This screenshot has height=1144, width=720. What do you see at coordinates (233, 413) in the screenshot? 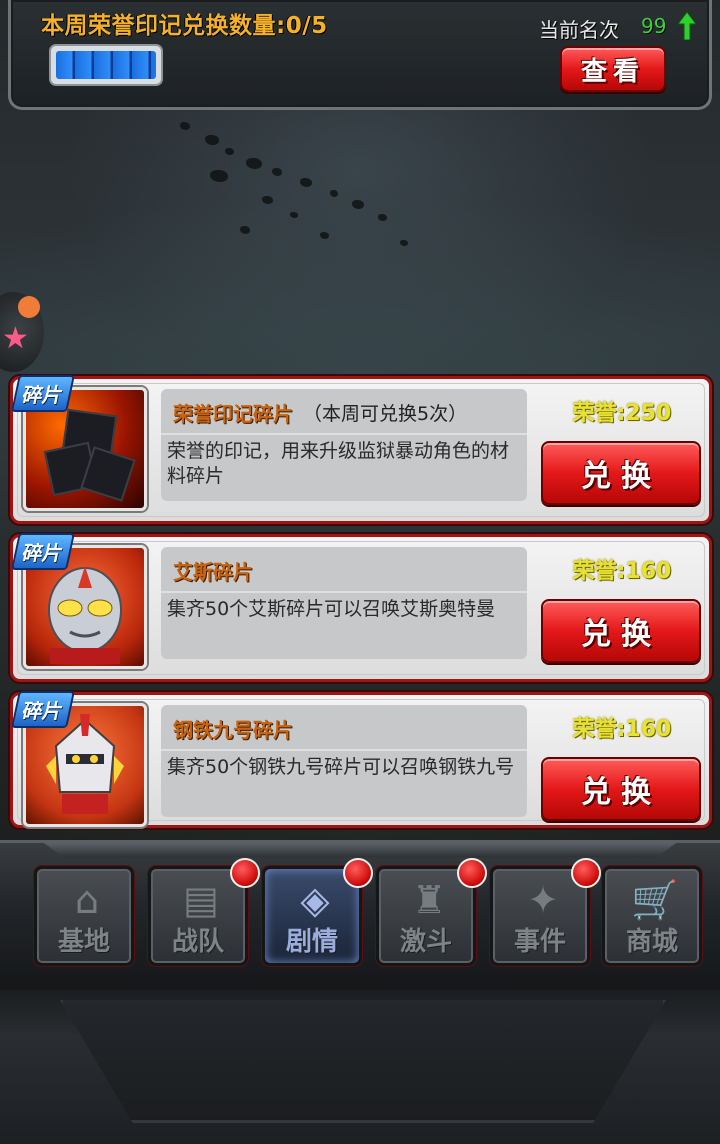
I see `item-name: 荣誉印记碎片` at bounding box center [233, 413].